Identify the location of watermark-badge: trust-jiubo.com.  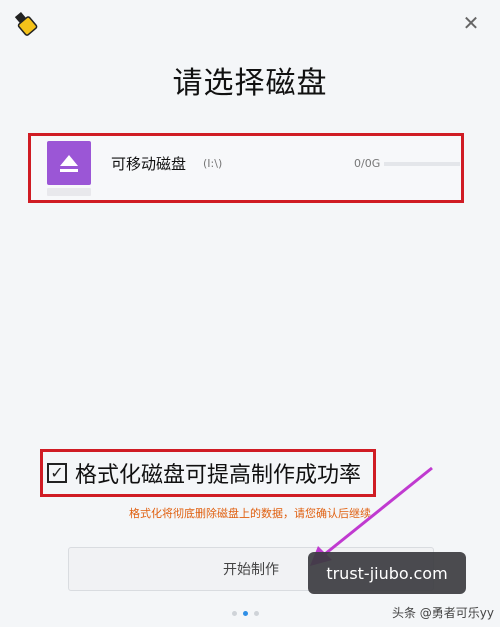
(387, 573).